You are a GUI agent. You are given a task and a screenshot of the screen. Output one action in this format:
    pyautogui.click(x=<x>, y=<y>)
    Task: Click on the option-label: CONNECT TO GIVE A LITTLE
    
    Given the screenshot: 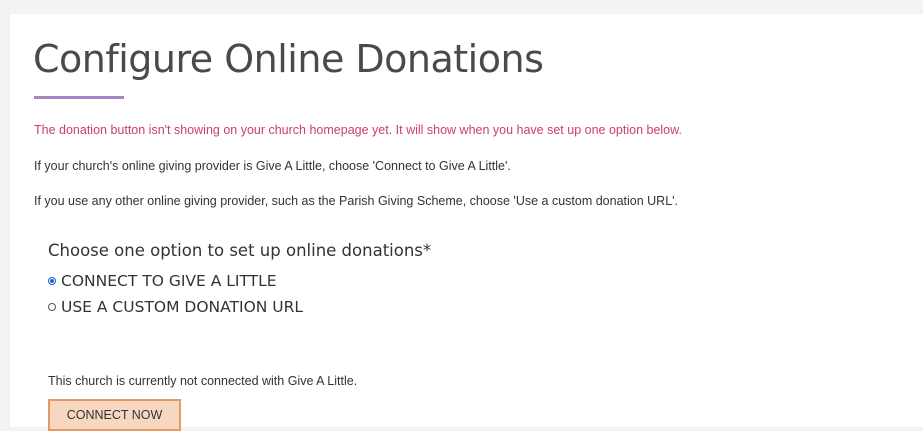 What is the action you would take?
    pyautogui.click(x=169, y=281)
    